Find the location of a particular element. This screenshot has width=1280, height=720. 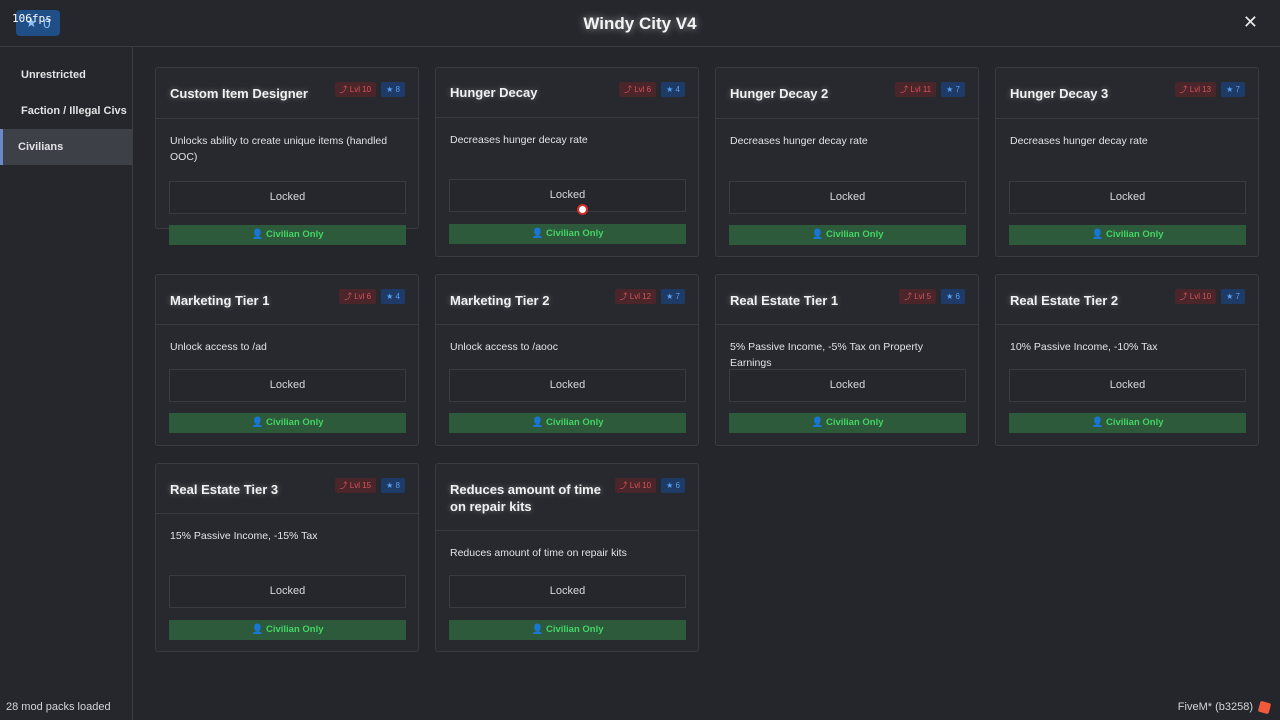

card-header: Real Estate Tier 3 ⤴ Lvl 15 ★ 8 is located at coordinates (287, 489).